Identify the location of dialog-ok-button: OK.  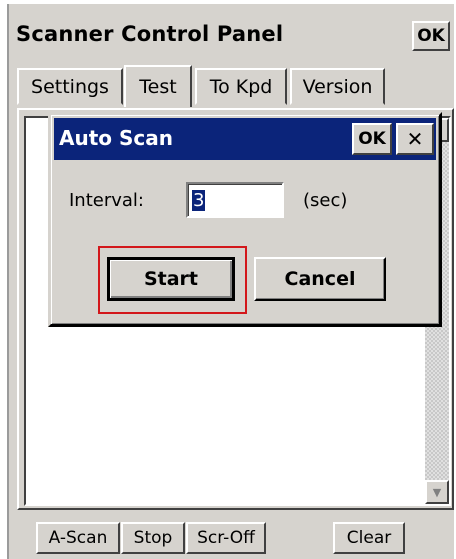
(372, 139).